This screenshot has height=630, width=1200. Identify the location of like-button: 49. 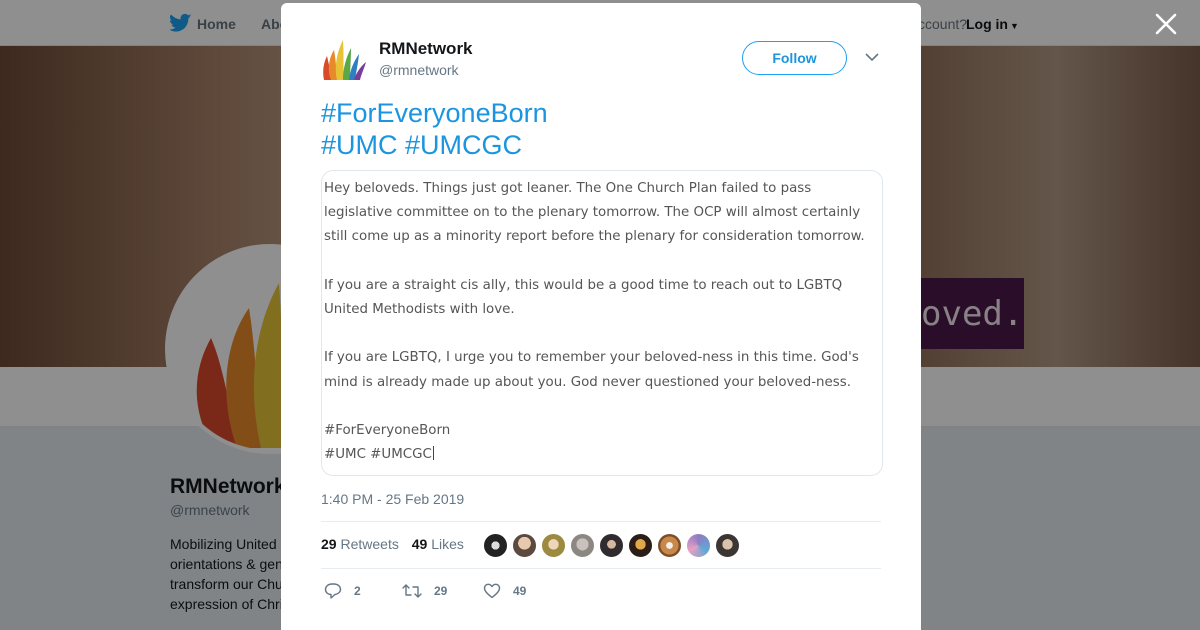
(504, 591).